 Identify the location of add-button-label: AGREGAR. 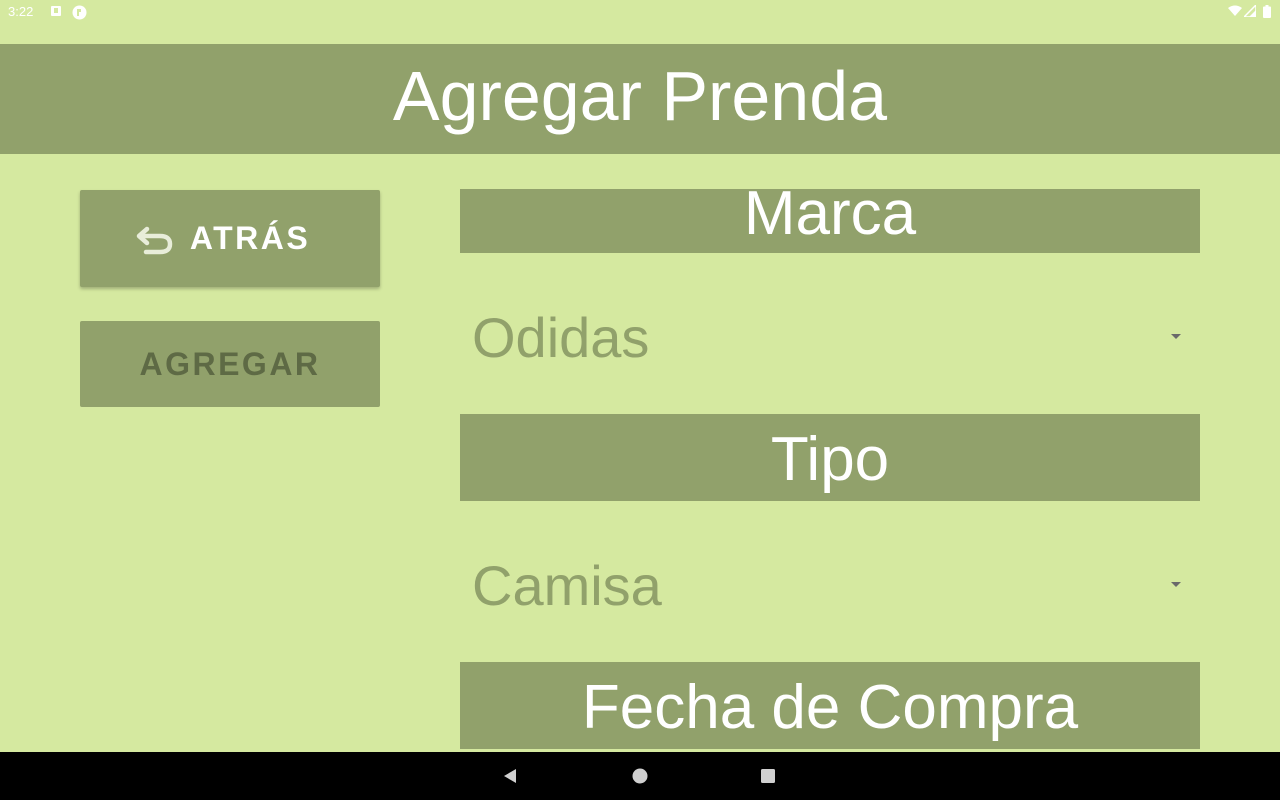
(230, 363).